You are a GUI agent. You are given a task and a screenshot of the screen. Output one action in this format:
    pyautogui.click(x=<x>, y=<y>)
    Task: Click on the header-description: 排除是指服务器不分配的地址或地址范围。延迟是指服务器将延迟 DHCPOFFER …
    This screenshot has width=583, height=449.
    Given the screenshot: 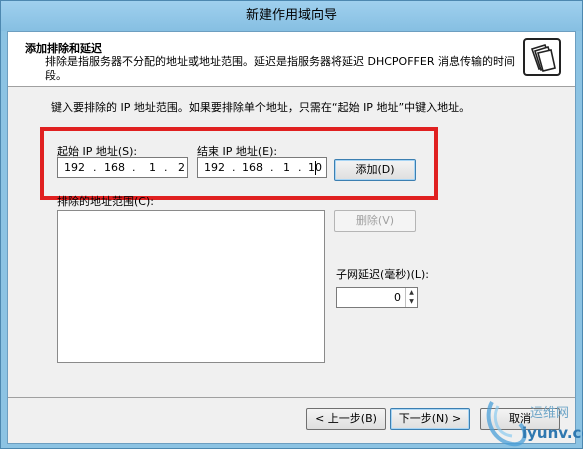 What is the action you would take?
    pyautogui.click(x=280, y=68)
    